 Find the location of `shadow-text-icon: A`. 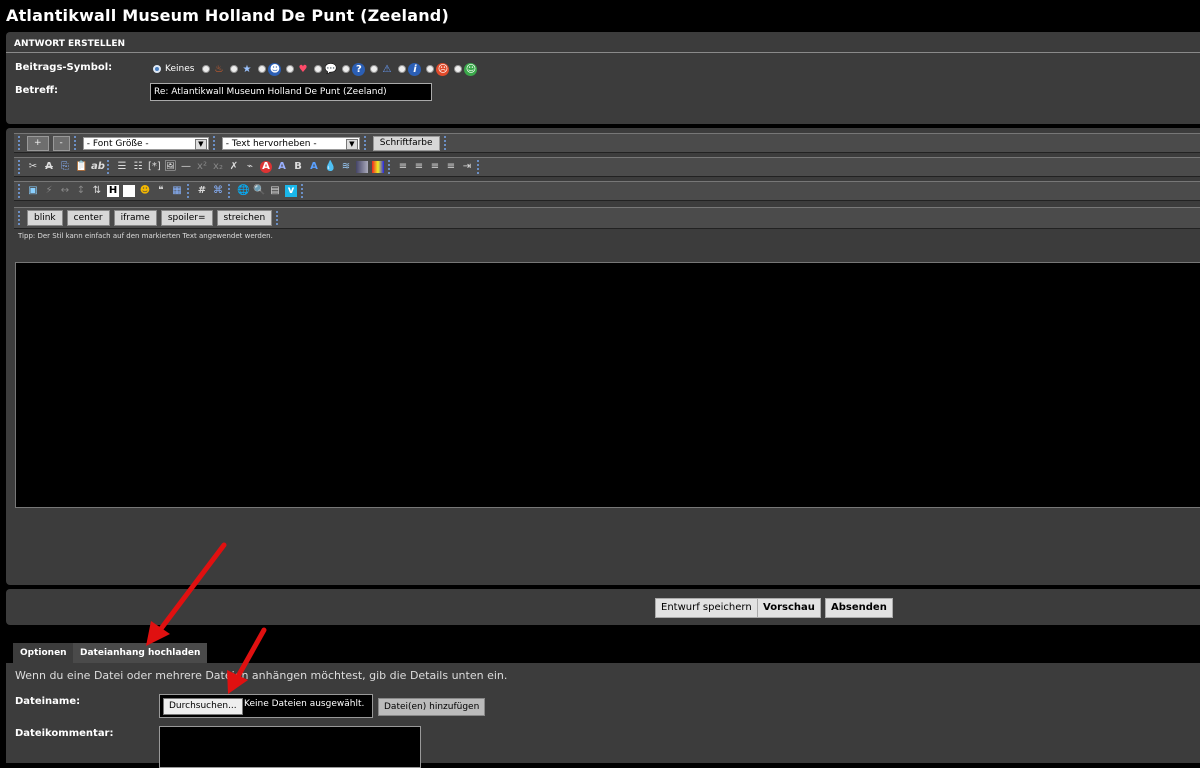

shadow-text-icon: A is located at coordinates (314, 167).